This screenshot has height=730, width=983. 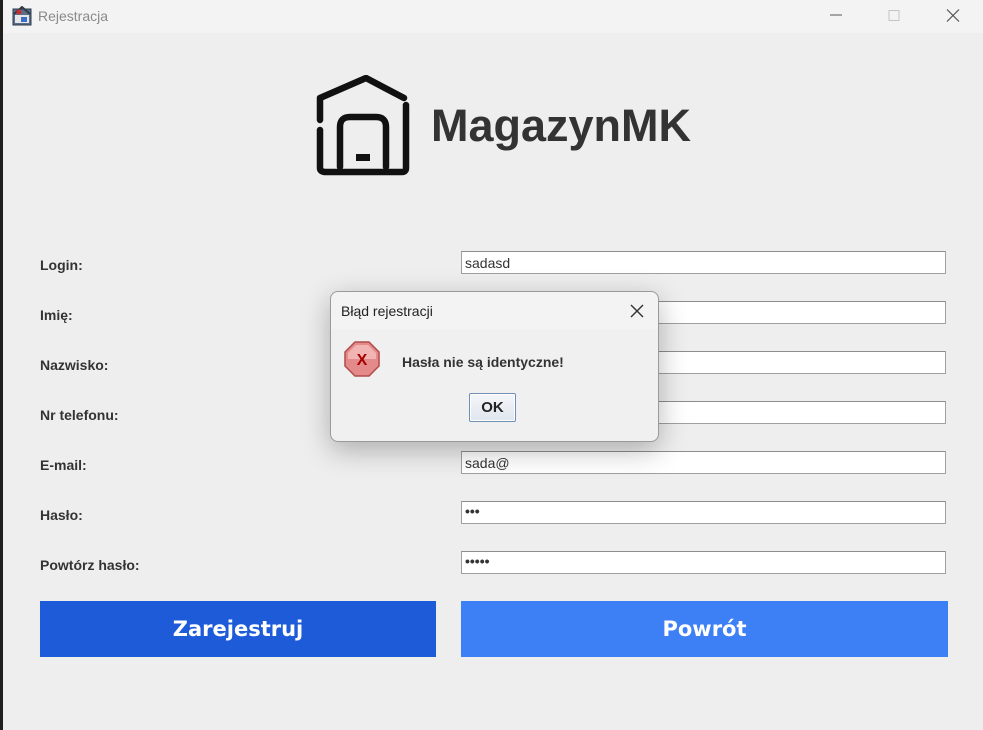 I want to click on repeat-password-label: Powtórz hasło:, so click(x=90, y=565).